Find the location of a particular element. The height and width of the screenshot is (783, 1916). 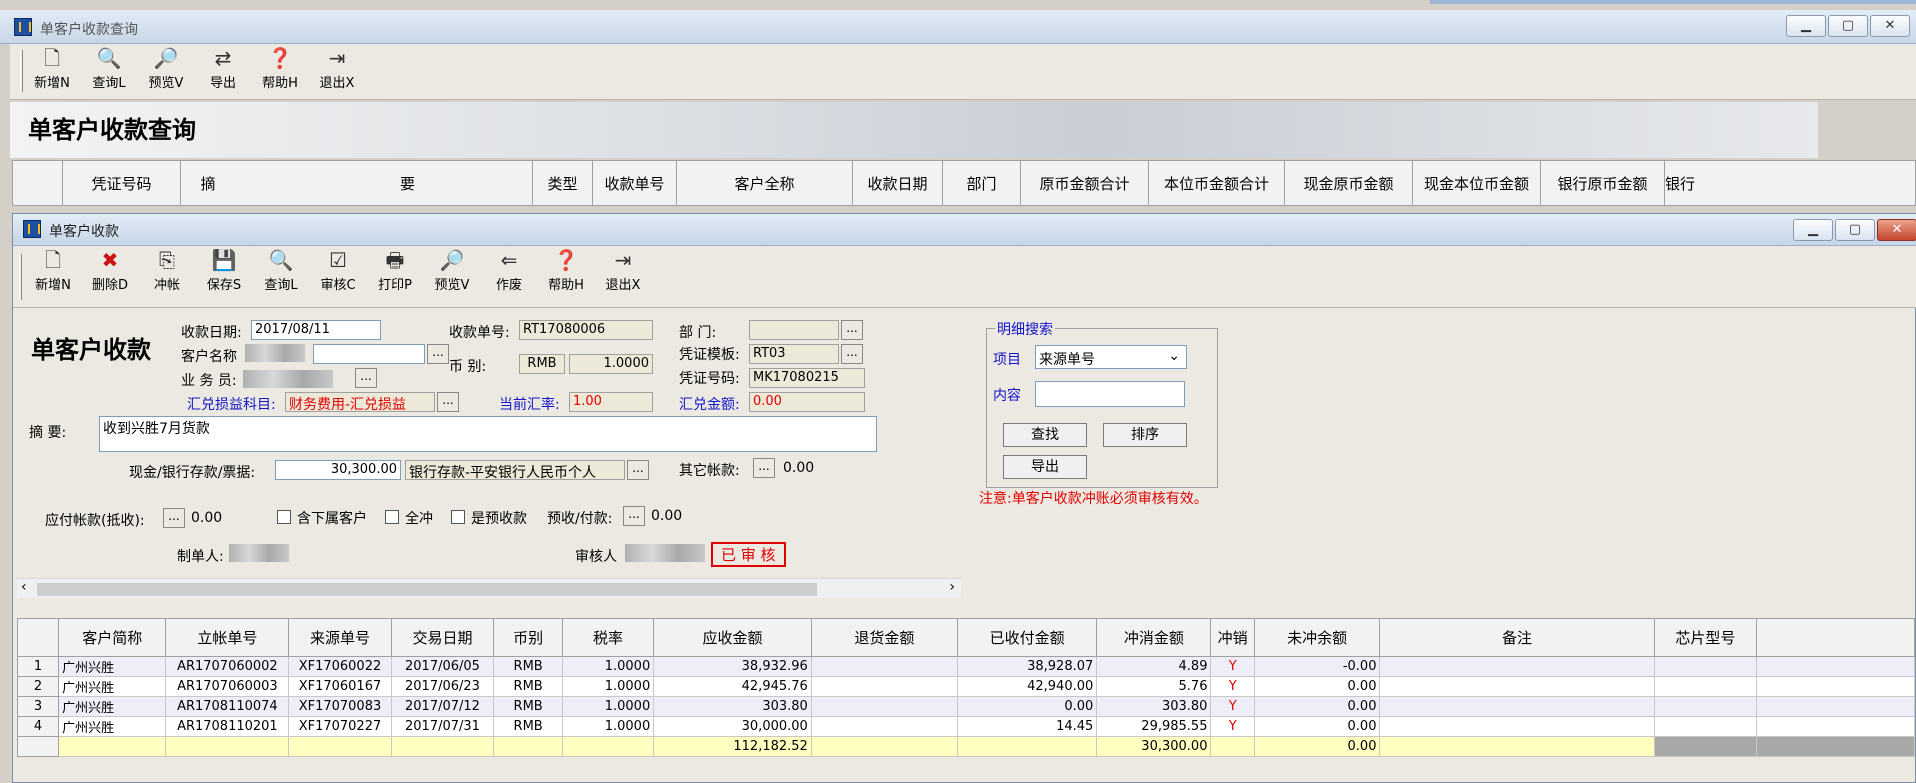

bg-column-header: 要 is located at coordinates (408, 183).